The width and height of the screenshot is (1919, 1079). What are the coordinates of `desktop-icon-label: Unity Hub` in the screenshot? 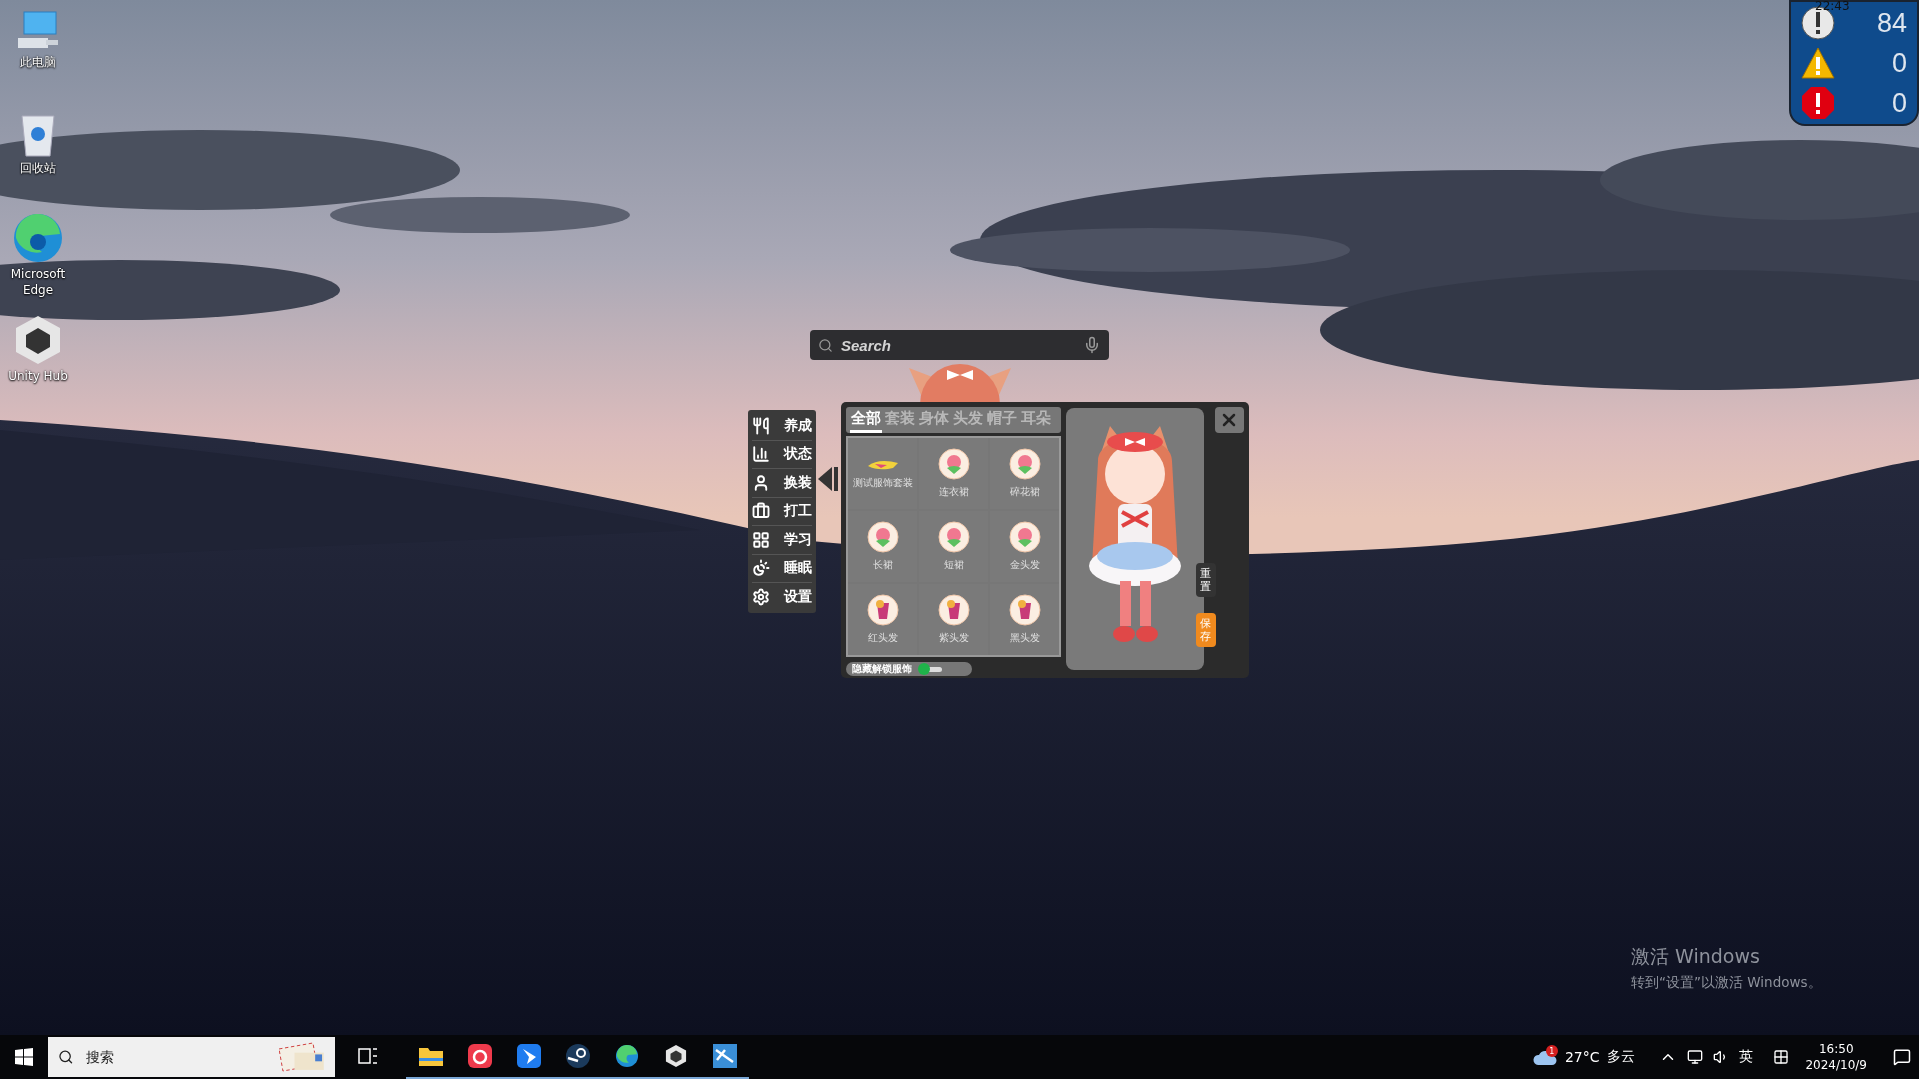 It's located at (38, 376).